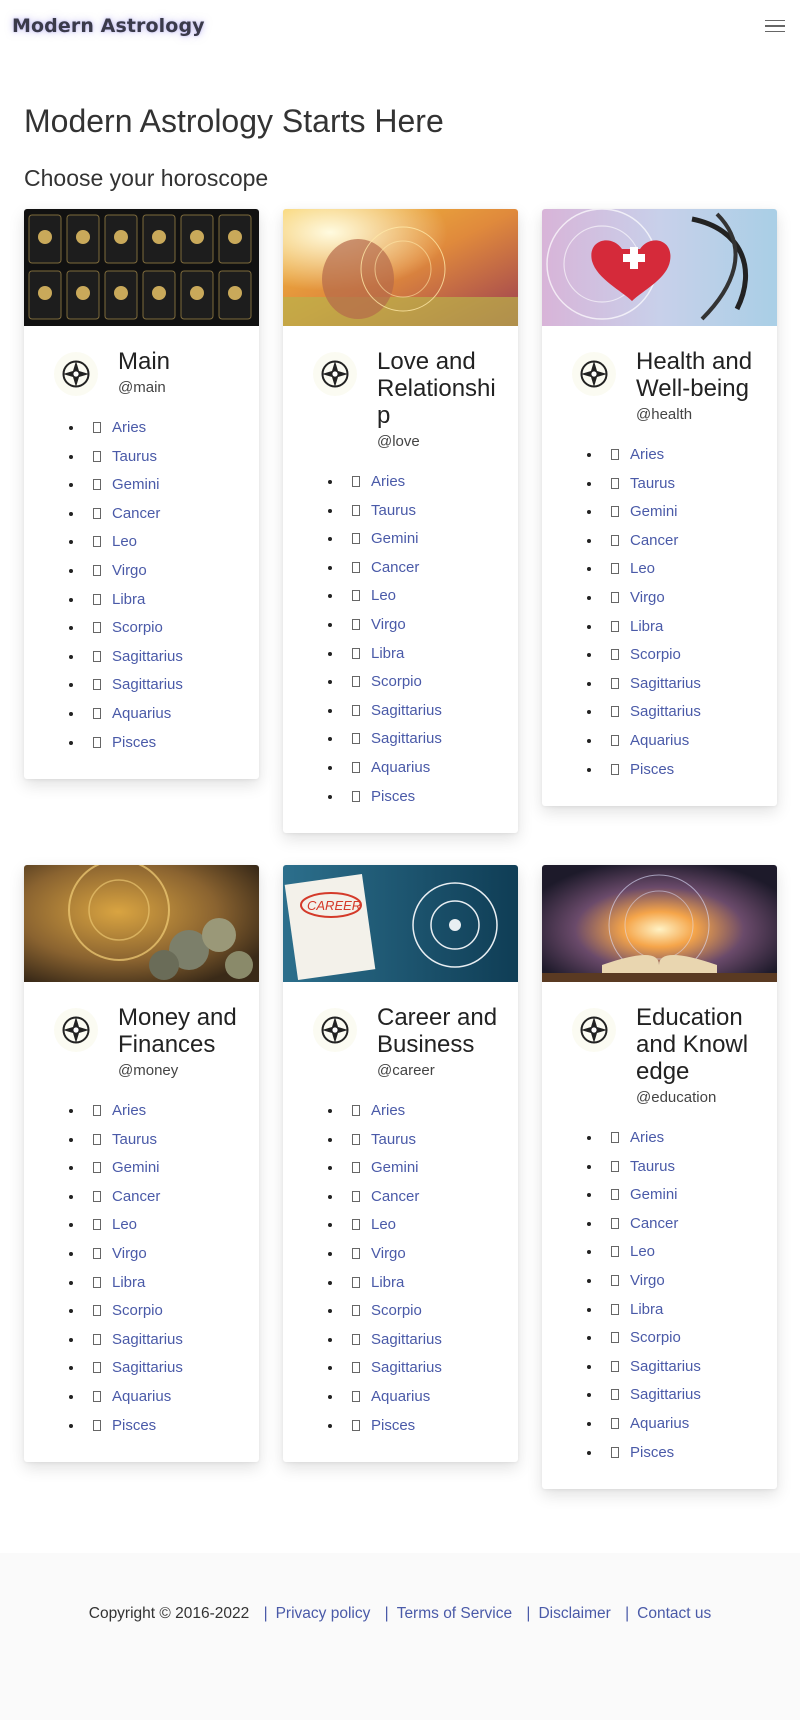  I want to click on list-item: Sagittarius, so click(689, 1395).